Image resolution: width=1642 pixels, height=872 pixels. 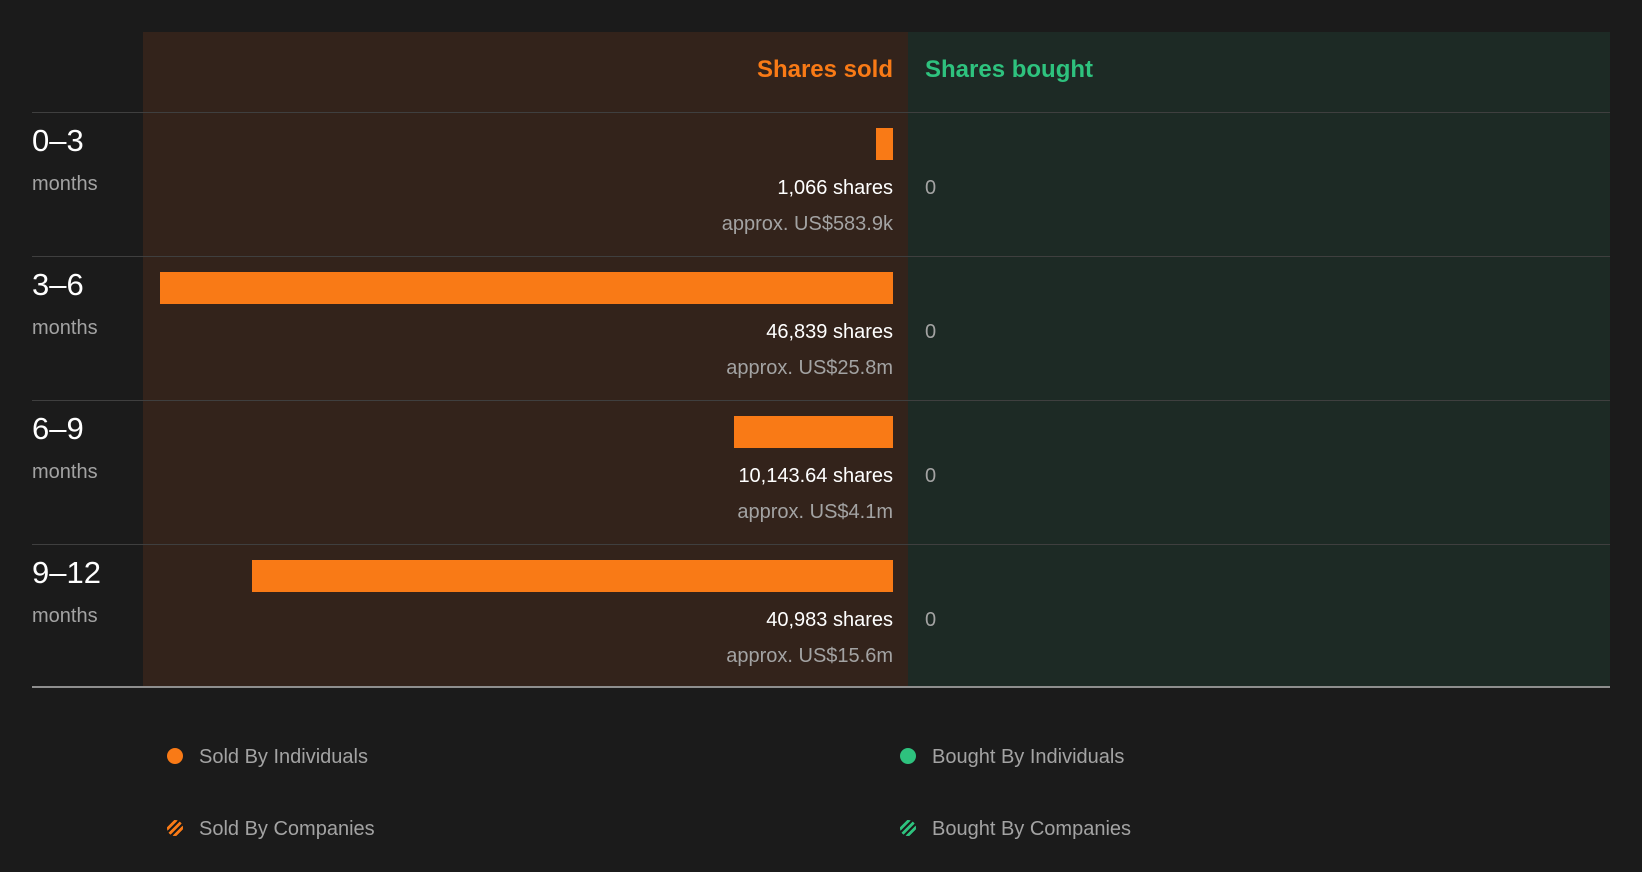 I want to click on legend-label: Sold By Companies, so click(x=287, y=829).